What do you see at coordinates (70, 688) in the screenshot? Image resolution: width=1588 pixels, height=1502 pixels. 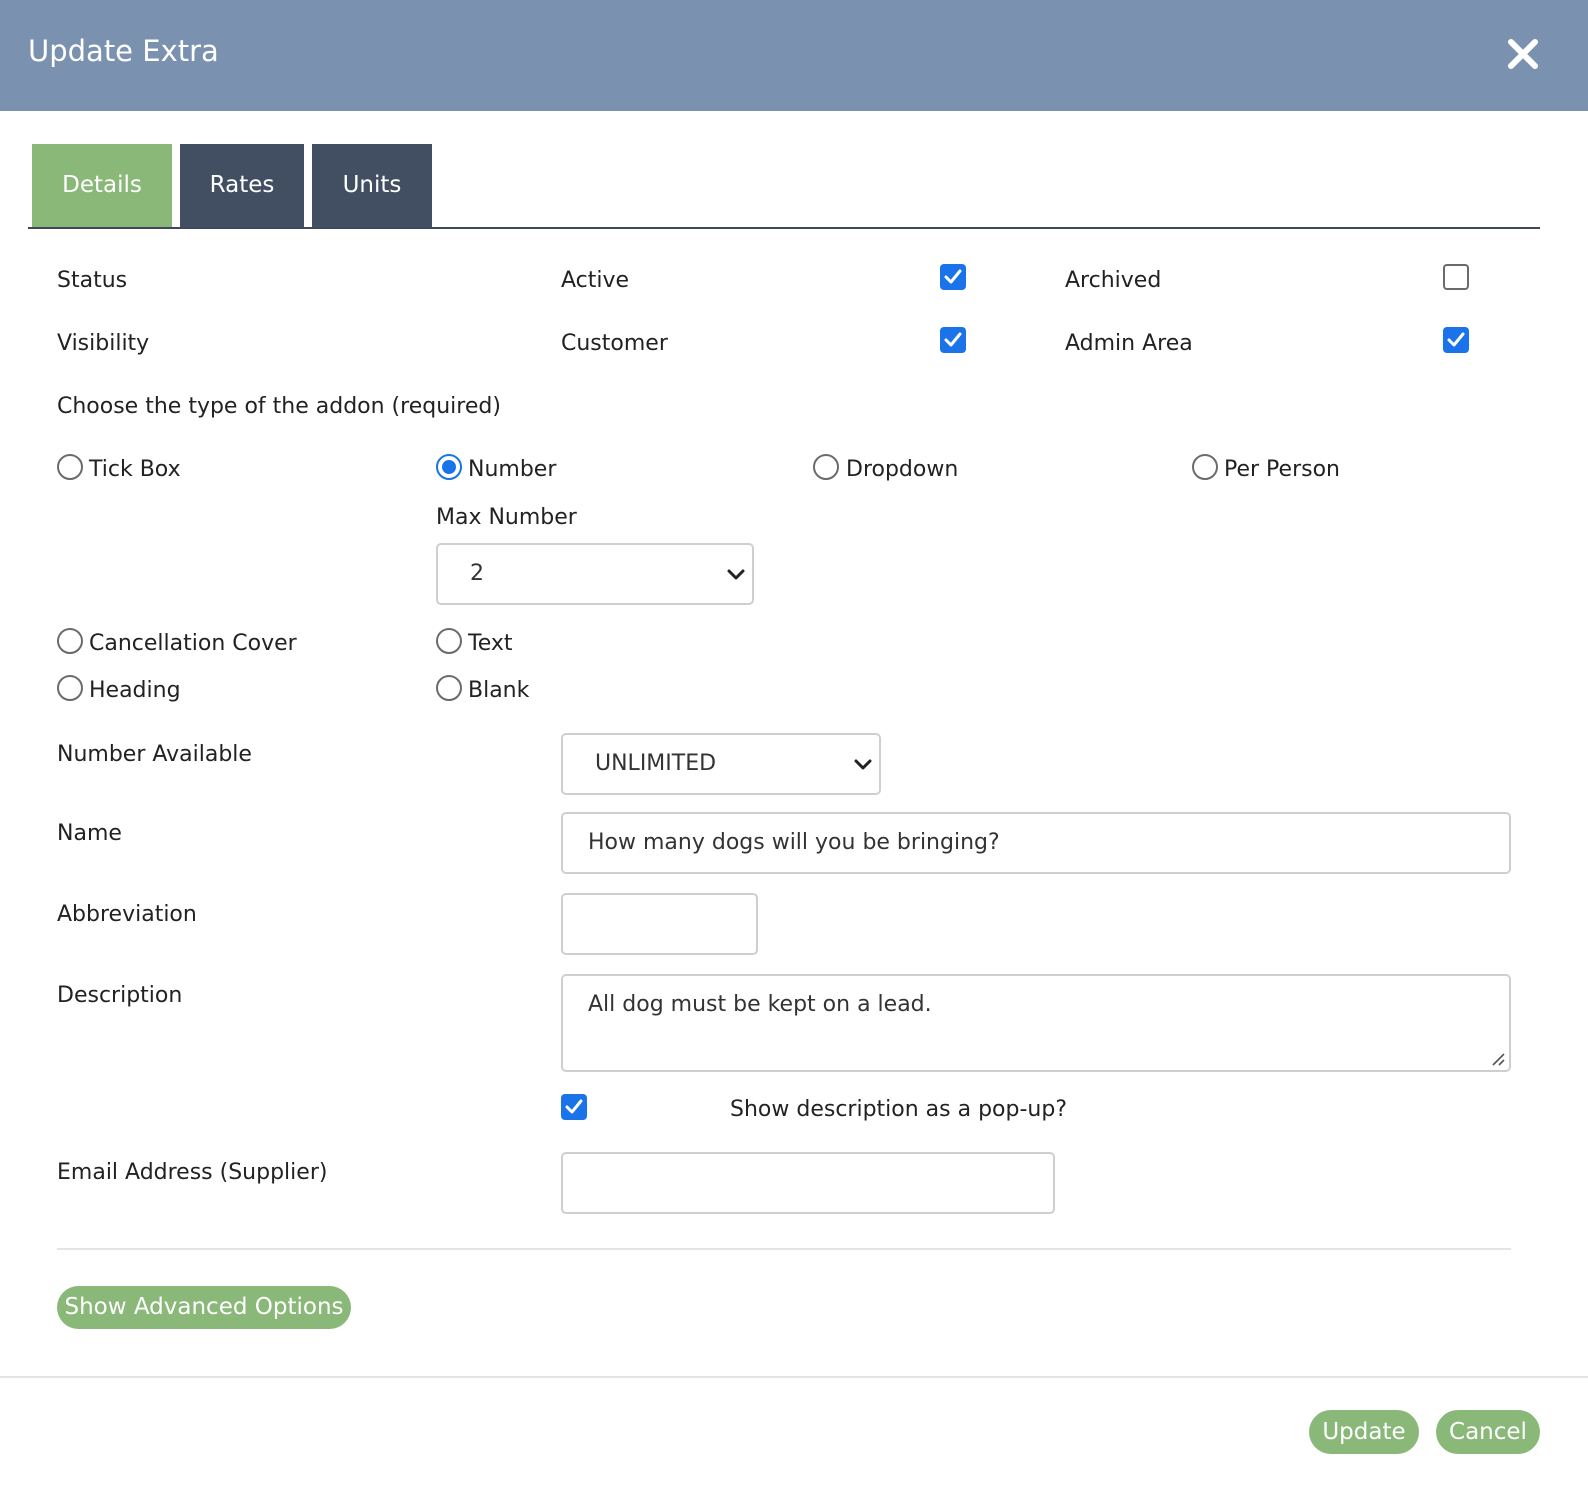 I see `radio-heading` at bounding box center [70, 688].